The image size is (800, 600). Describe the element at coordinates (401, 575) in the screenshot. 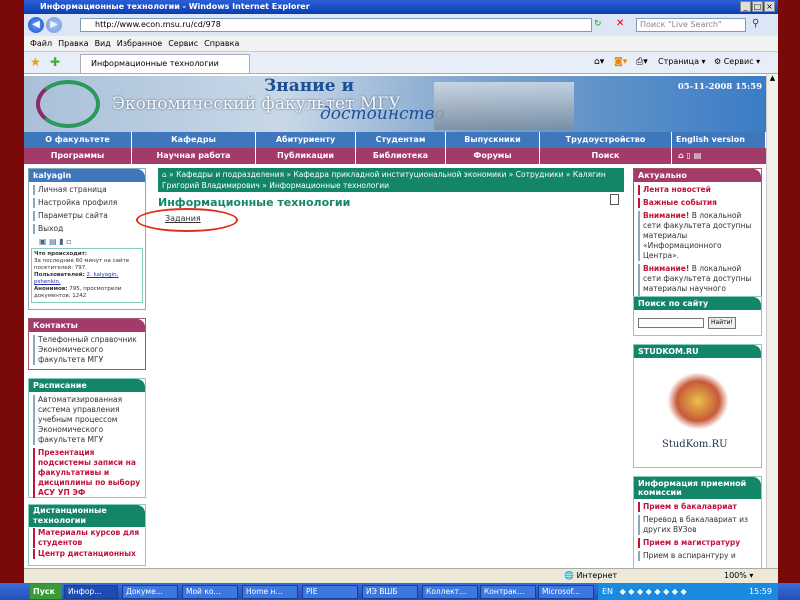

I see `status-bar: 🌐 Интернет 100% ▾` at that location.